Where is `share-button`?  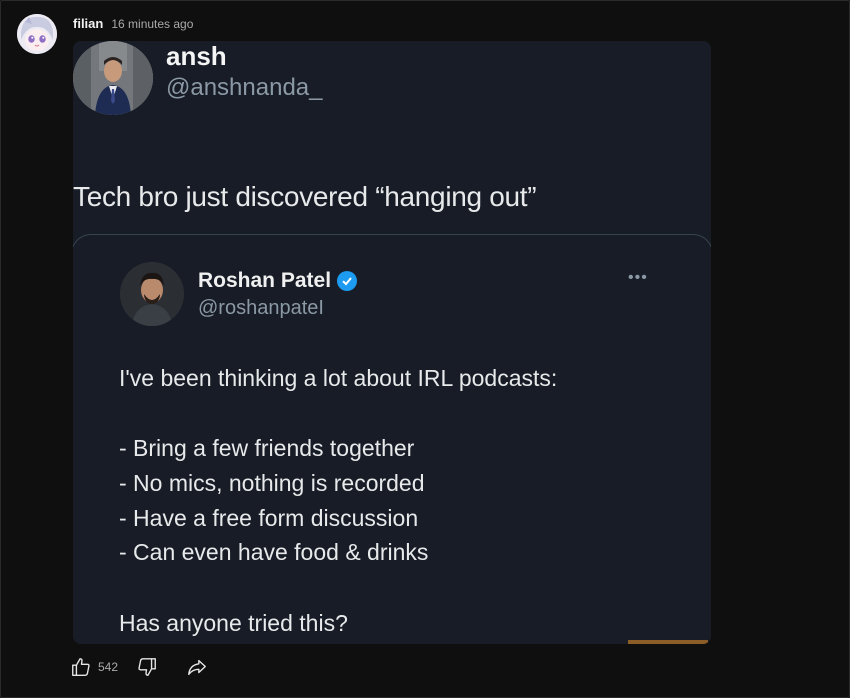 share-button is located at coordinates (197, 667).